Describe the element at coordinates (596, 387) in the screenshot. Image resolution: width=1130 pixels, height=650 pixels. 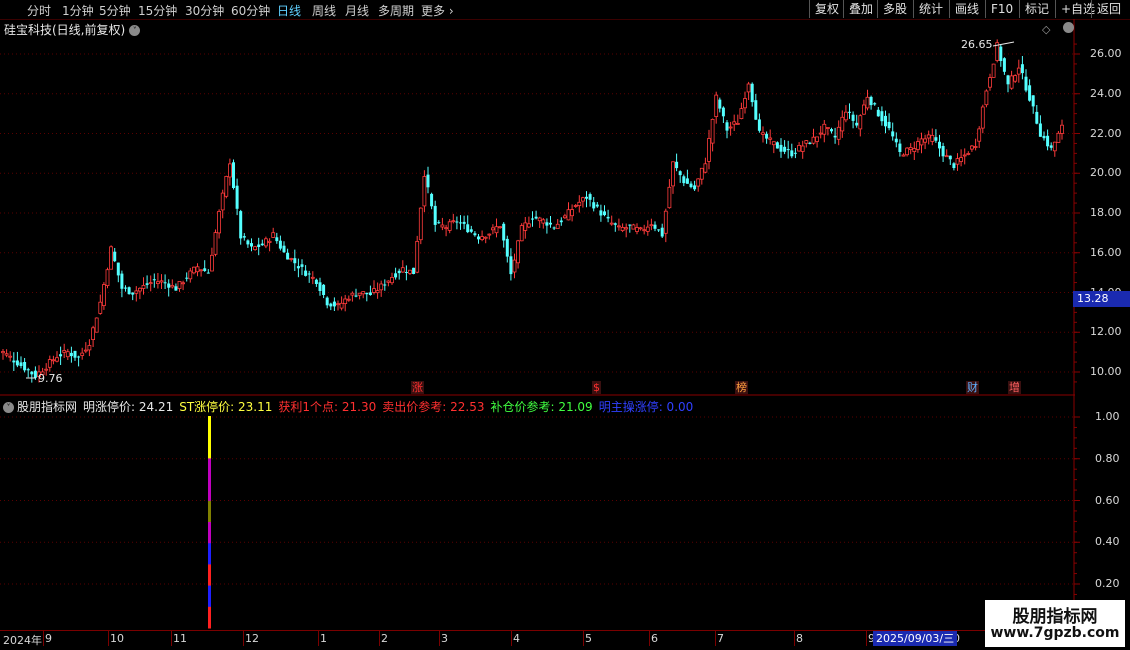
I see `event-marker: $` at that location.